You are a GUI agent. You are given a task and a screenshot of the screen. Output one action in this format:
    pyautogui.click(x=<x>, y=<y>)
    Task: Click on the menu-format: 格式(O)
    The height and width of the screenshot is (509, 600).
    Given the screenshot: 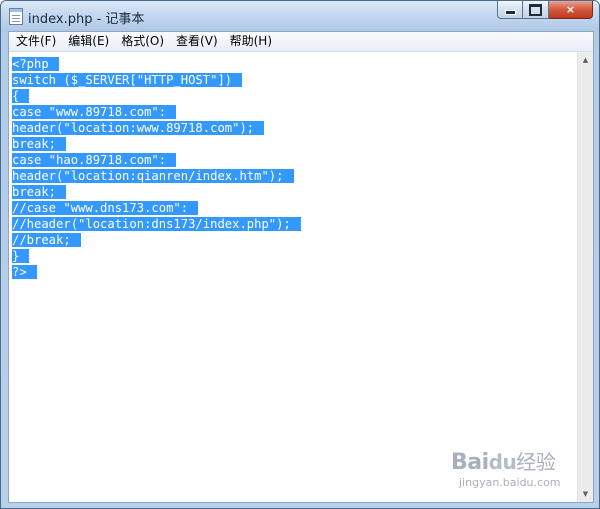 What is the action you would take?
    pyautogui.click(x=142, y=41)
    